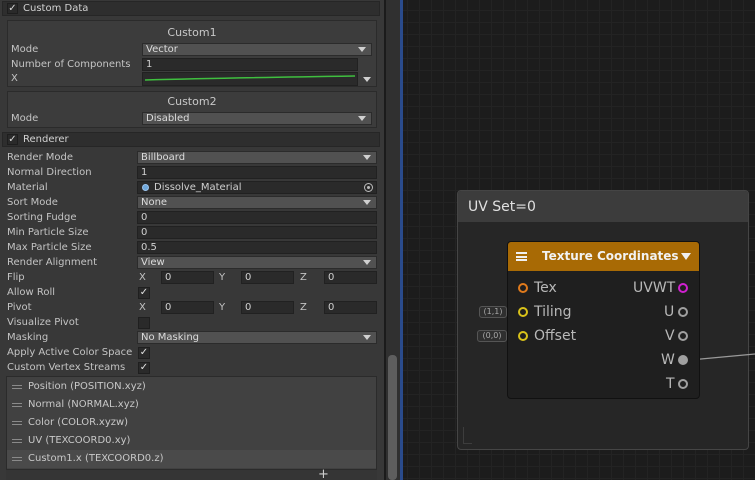  I want to click on custom1-x-curve-field, so click(250, 79).